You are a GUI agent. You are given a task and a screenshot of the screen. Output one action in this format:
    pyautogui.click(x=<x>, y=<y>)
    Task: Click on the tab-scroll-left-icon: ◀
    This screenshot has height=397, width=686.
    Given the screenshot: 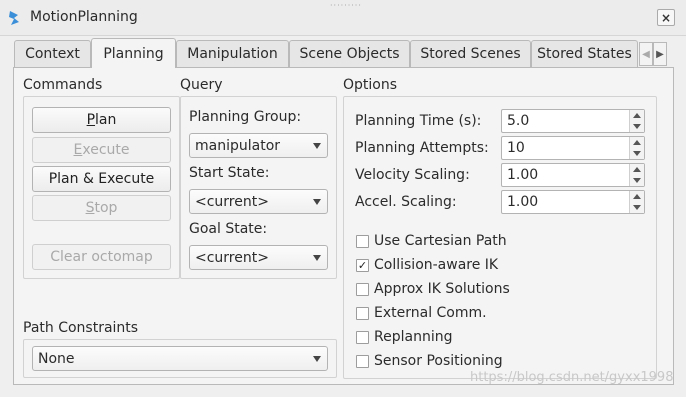 What is the action you would take?
    pyautogui.click(x=646, y=54)
    